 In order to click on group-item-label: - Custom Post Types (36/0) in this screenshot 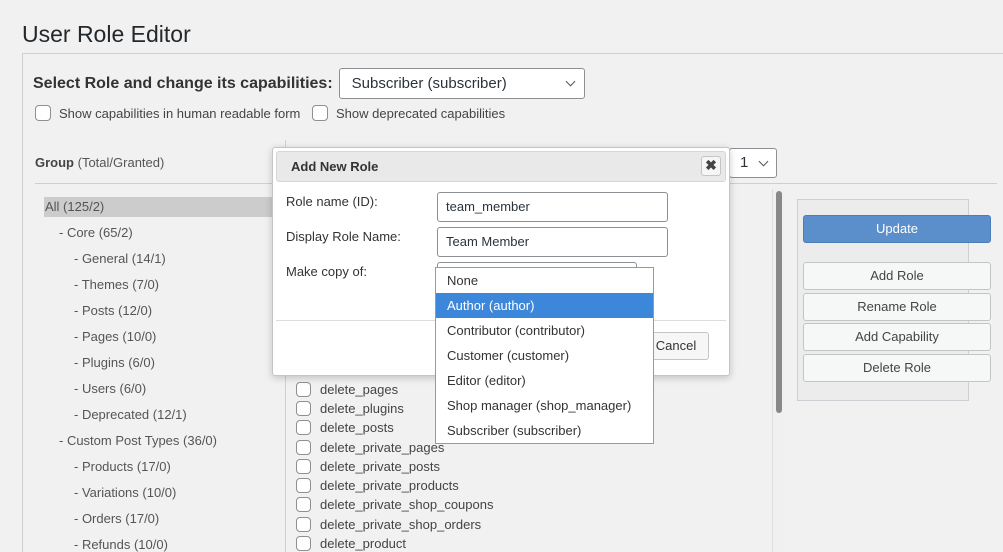, I will do `click(138, 440)`.